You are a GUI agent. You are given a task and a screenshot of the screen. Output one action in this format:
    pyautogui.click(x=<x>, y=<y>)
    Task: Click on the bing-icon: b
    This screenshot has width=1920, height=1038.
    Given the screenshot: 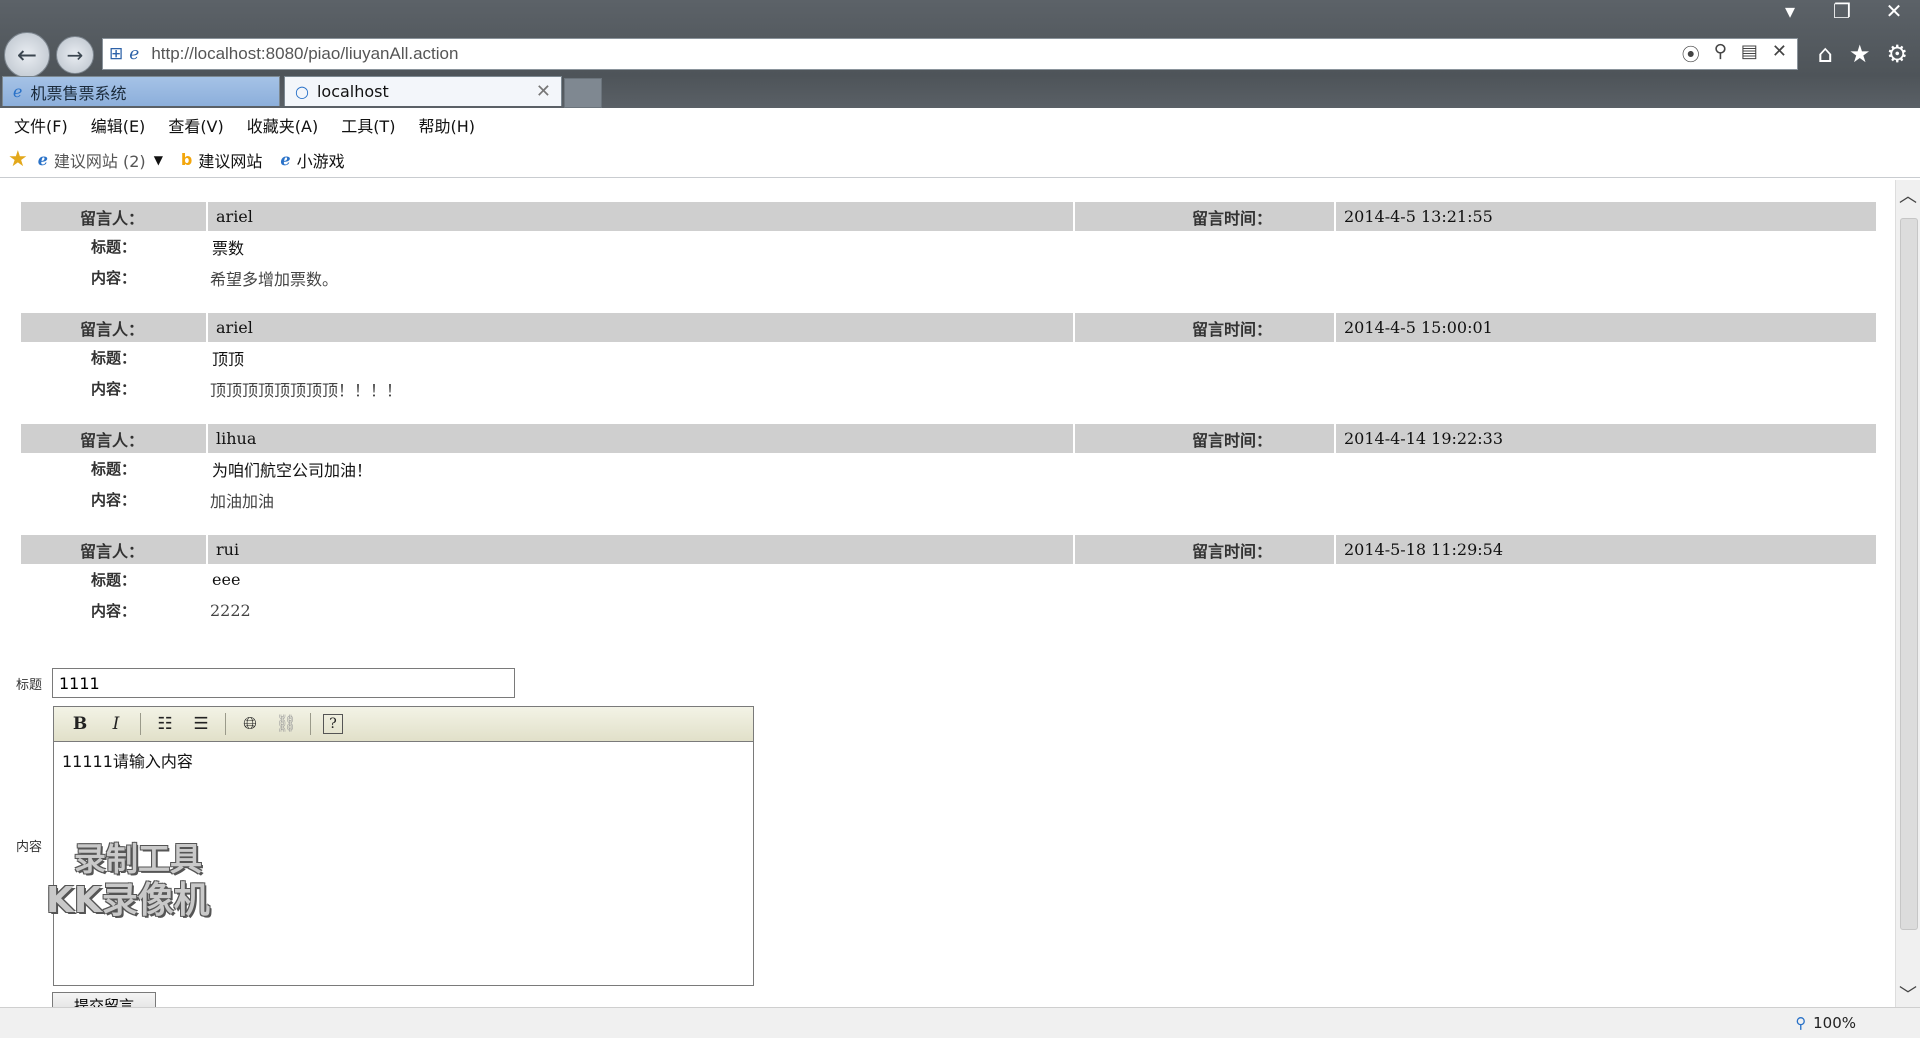 What is the action you would take?
    pyautogui.click(x=186, y=159)
    